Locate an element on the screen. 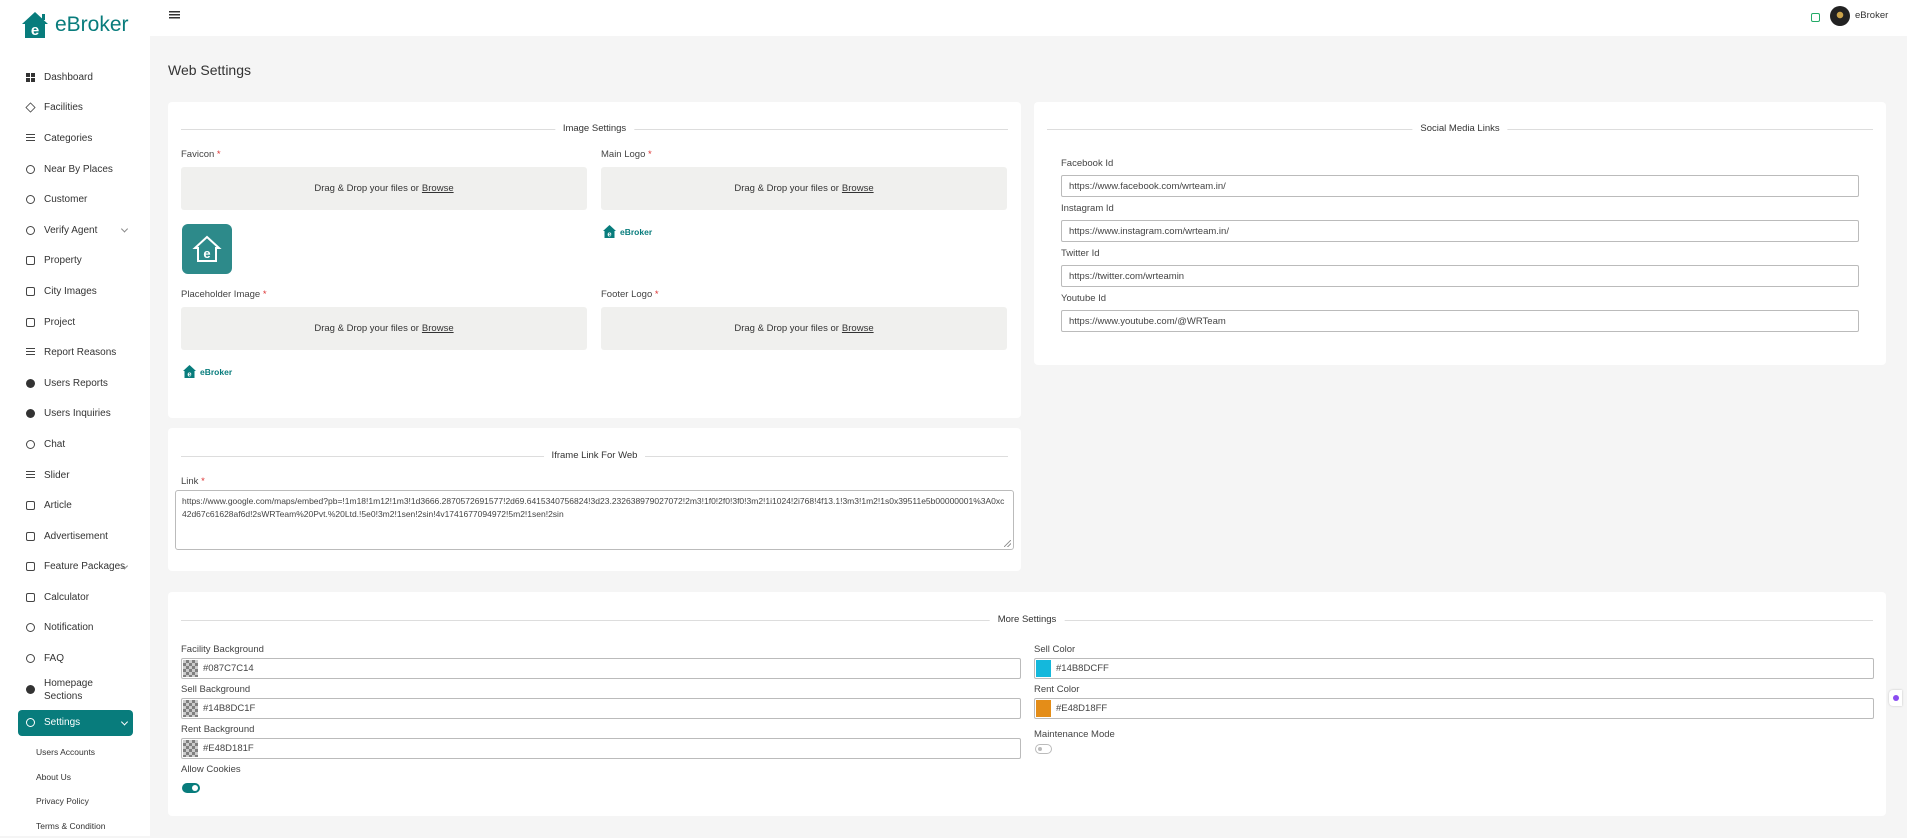 This screenshot has width=1907, height=838. sidebar-item-label: Homepage Sections is located at coordinates (68, 689).